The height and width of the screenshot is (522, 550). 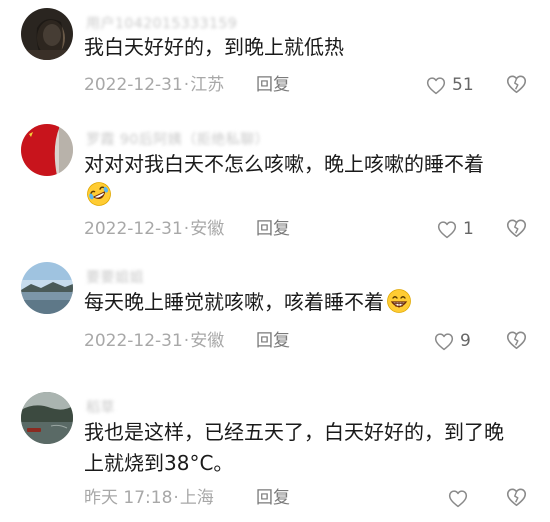 I want to click on username: 罗霞 90后阿姨（拒绝私聊）, so click(x=177, y=139).